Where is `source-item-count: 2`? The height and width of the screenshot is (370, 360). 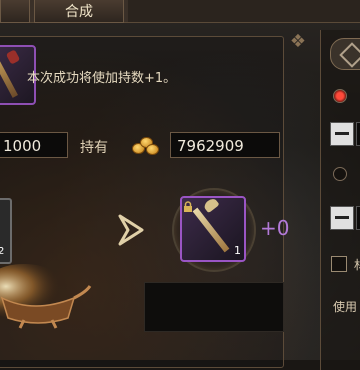
source-item-count: 2 is located at coordinates (2, 251).